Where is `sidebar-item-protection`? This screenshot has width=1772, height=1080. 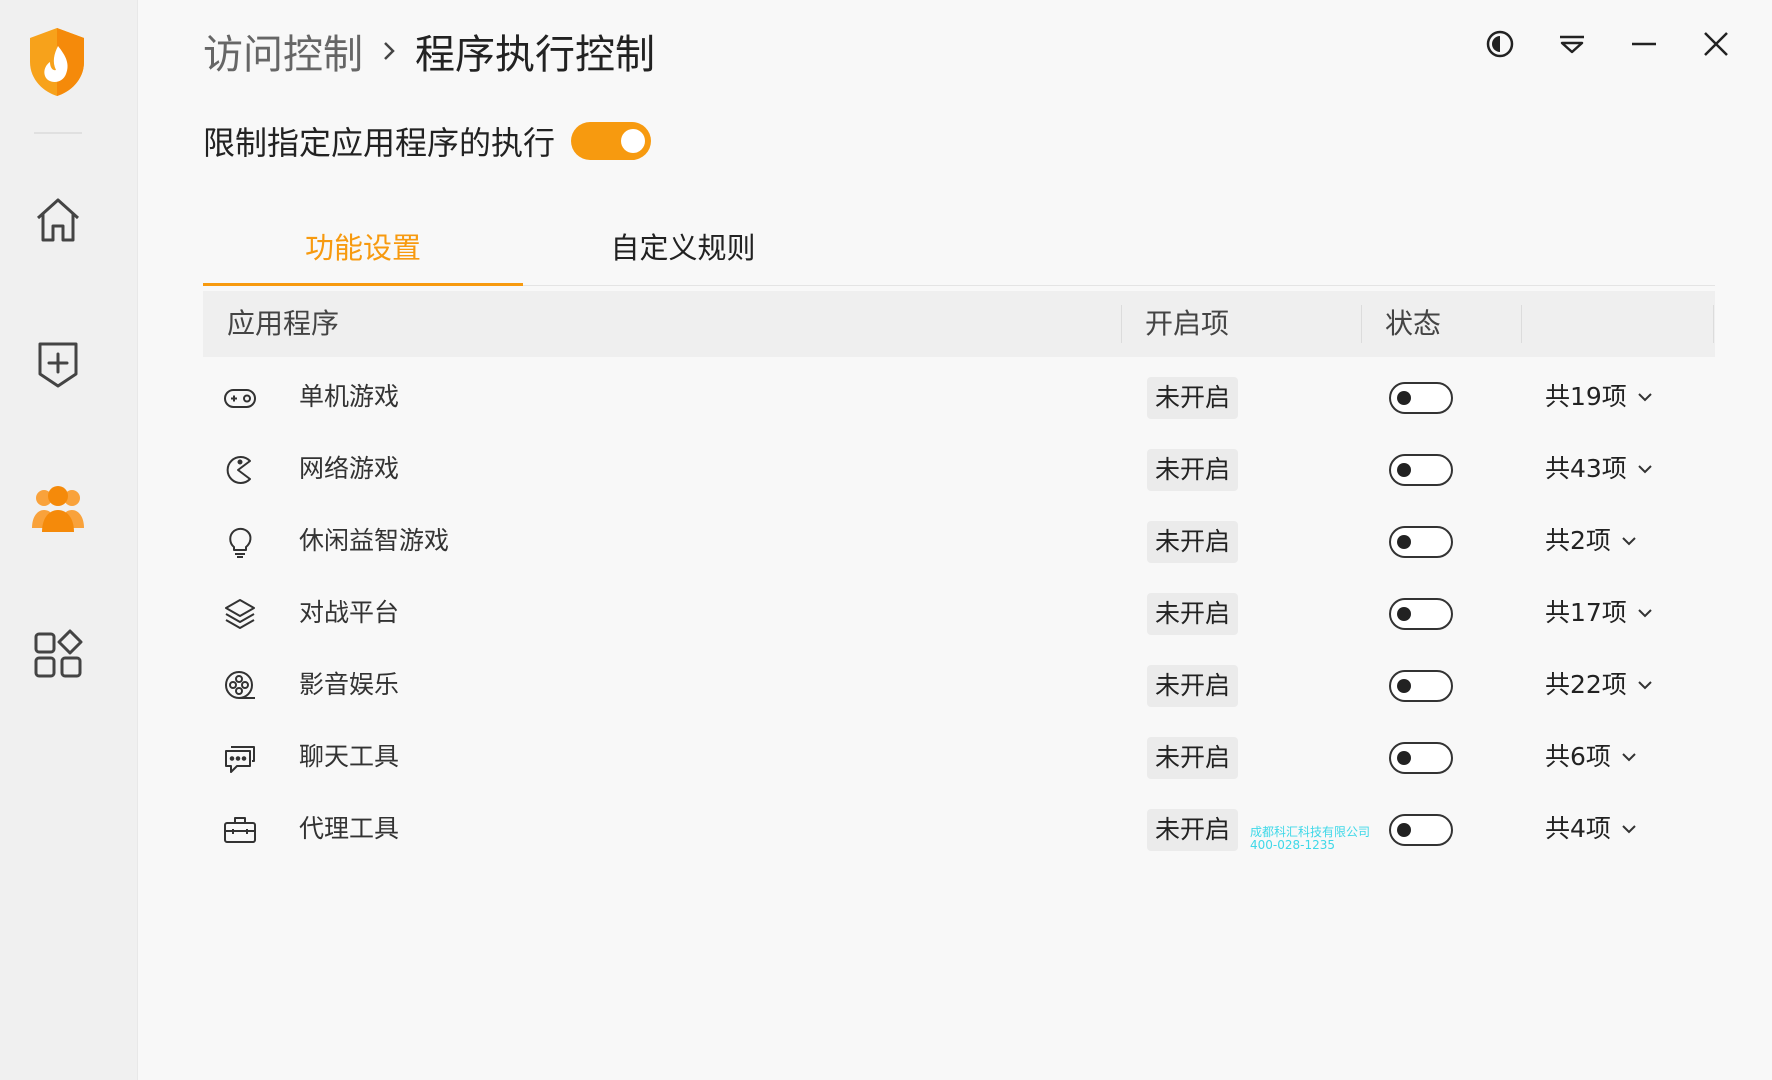
sidebar-item-protection is located at coordinates (58, 364).